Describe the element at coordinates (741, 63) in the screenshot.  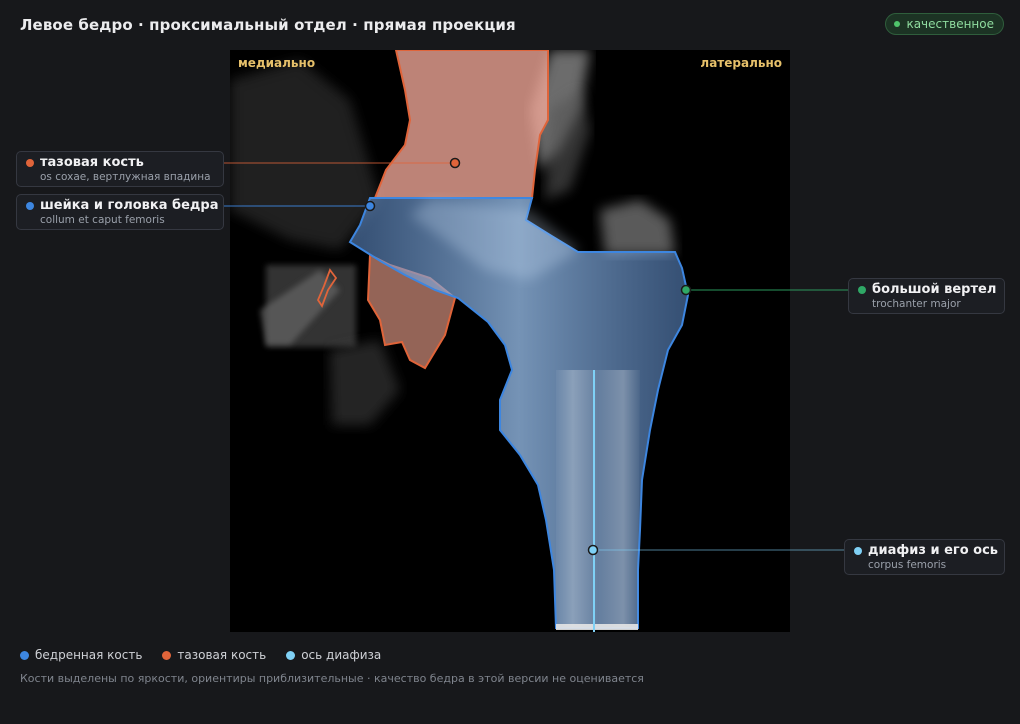
I see `orientation-lateral: латерально` at that location.